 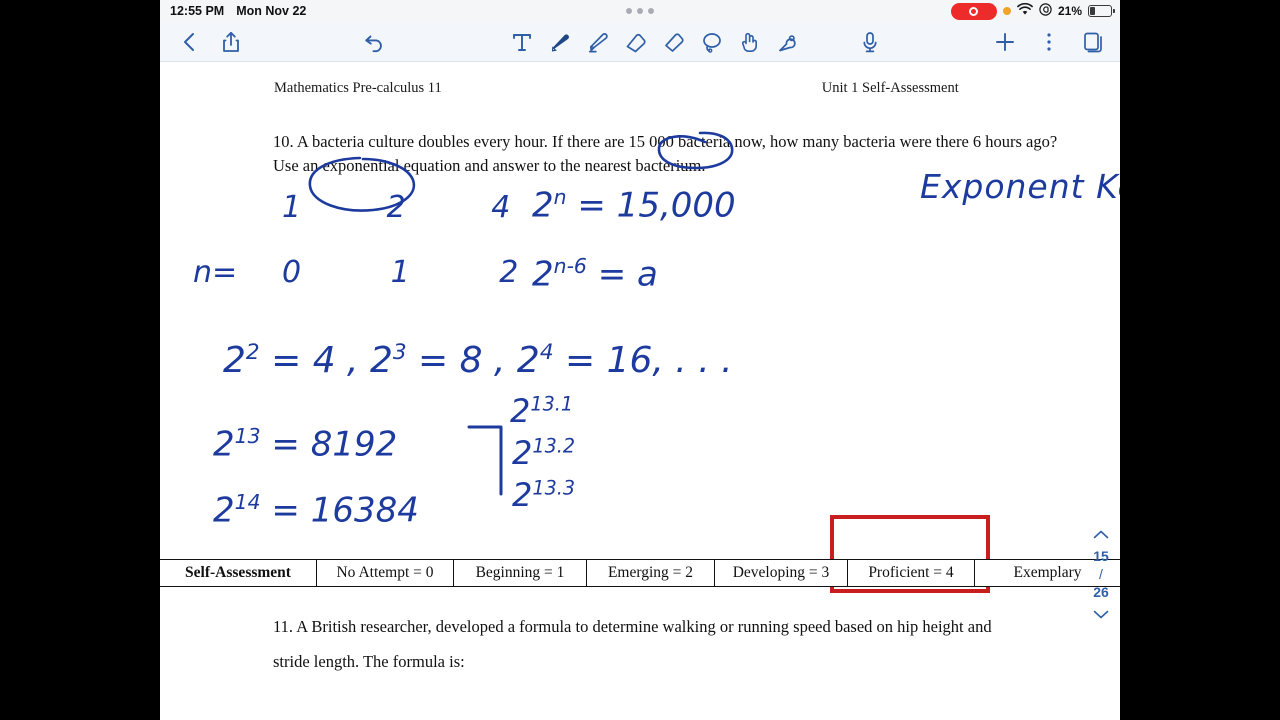 I want to click on location-arrow-icon, so click(x=1045, y=11).